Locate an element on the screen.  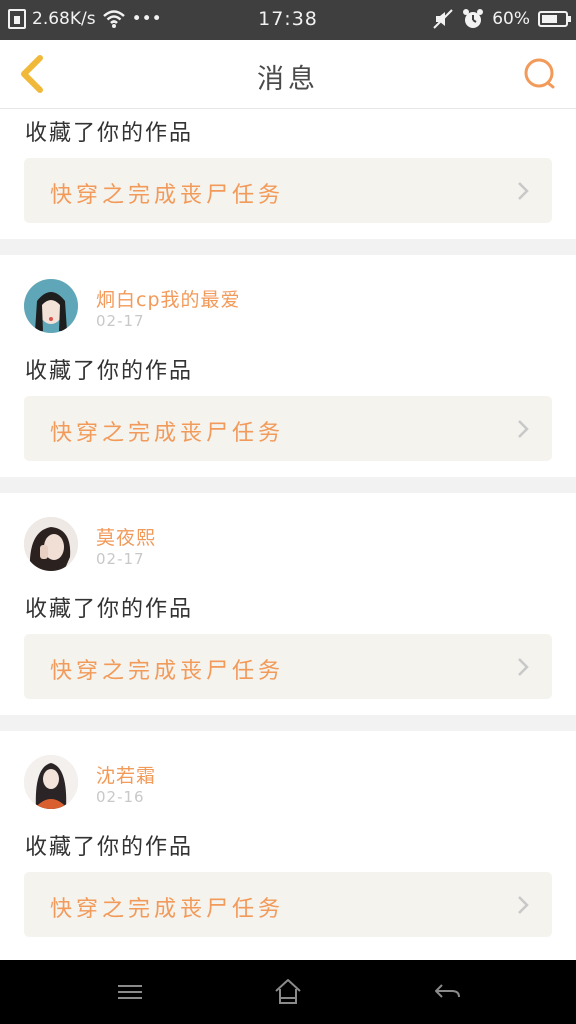
username: 沈若霜 is located at coordinates (126, 774).